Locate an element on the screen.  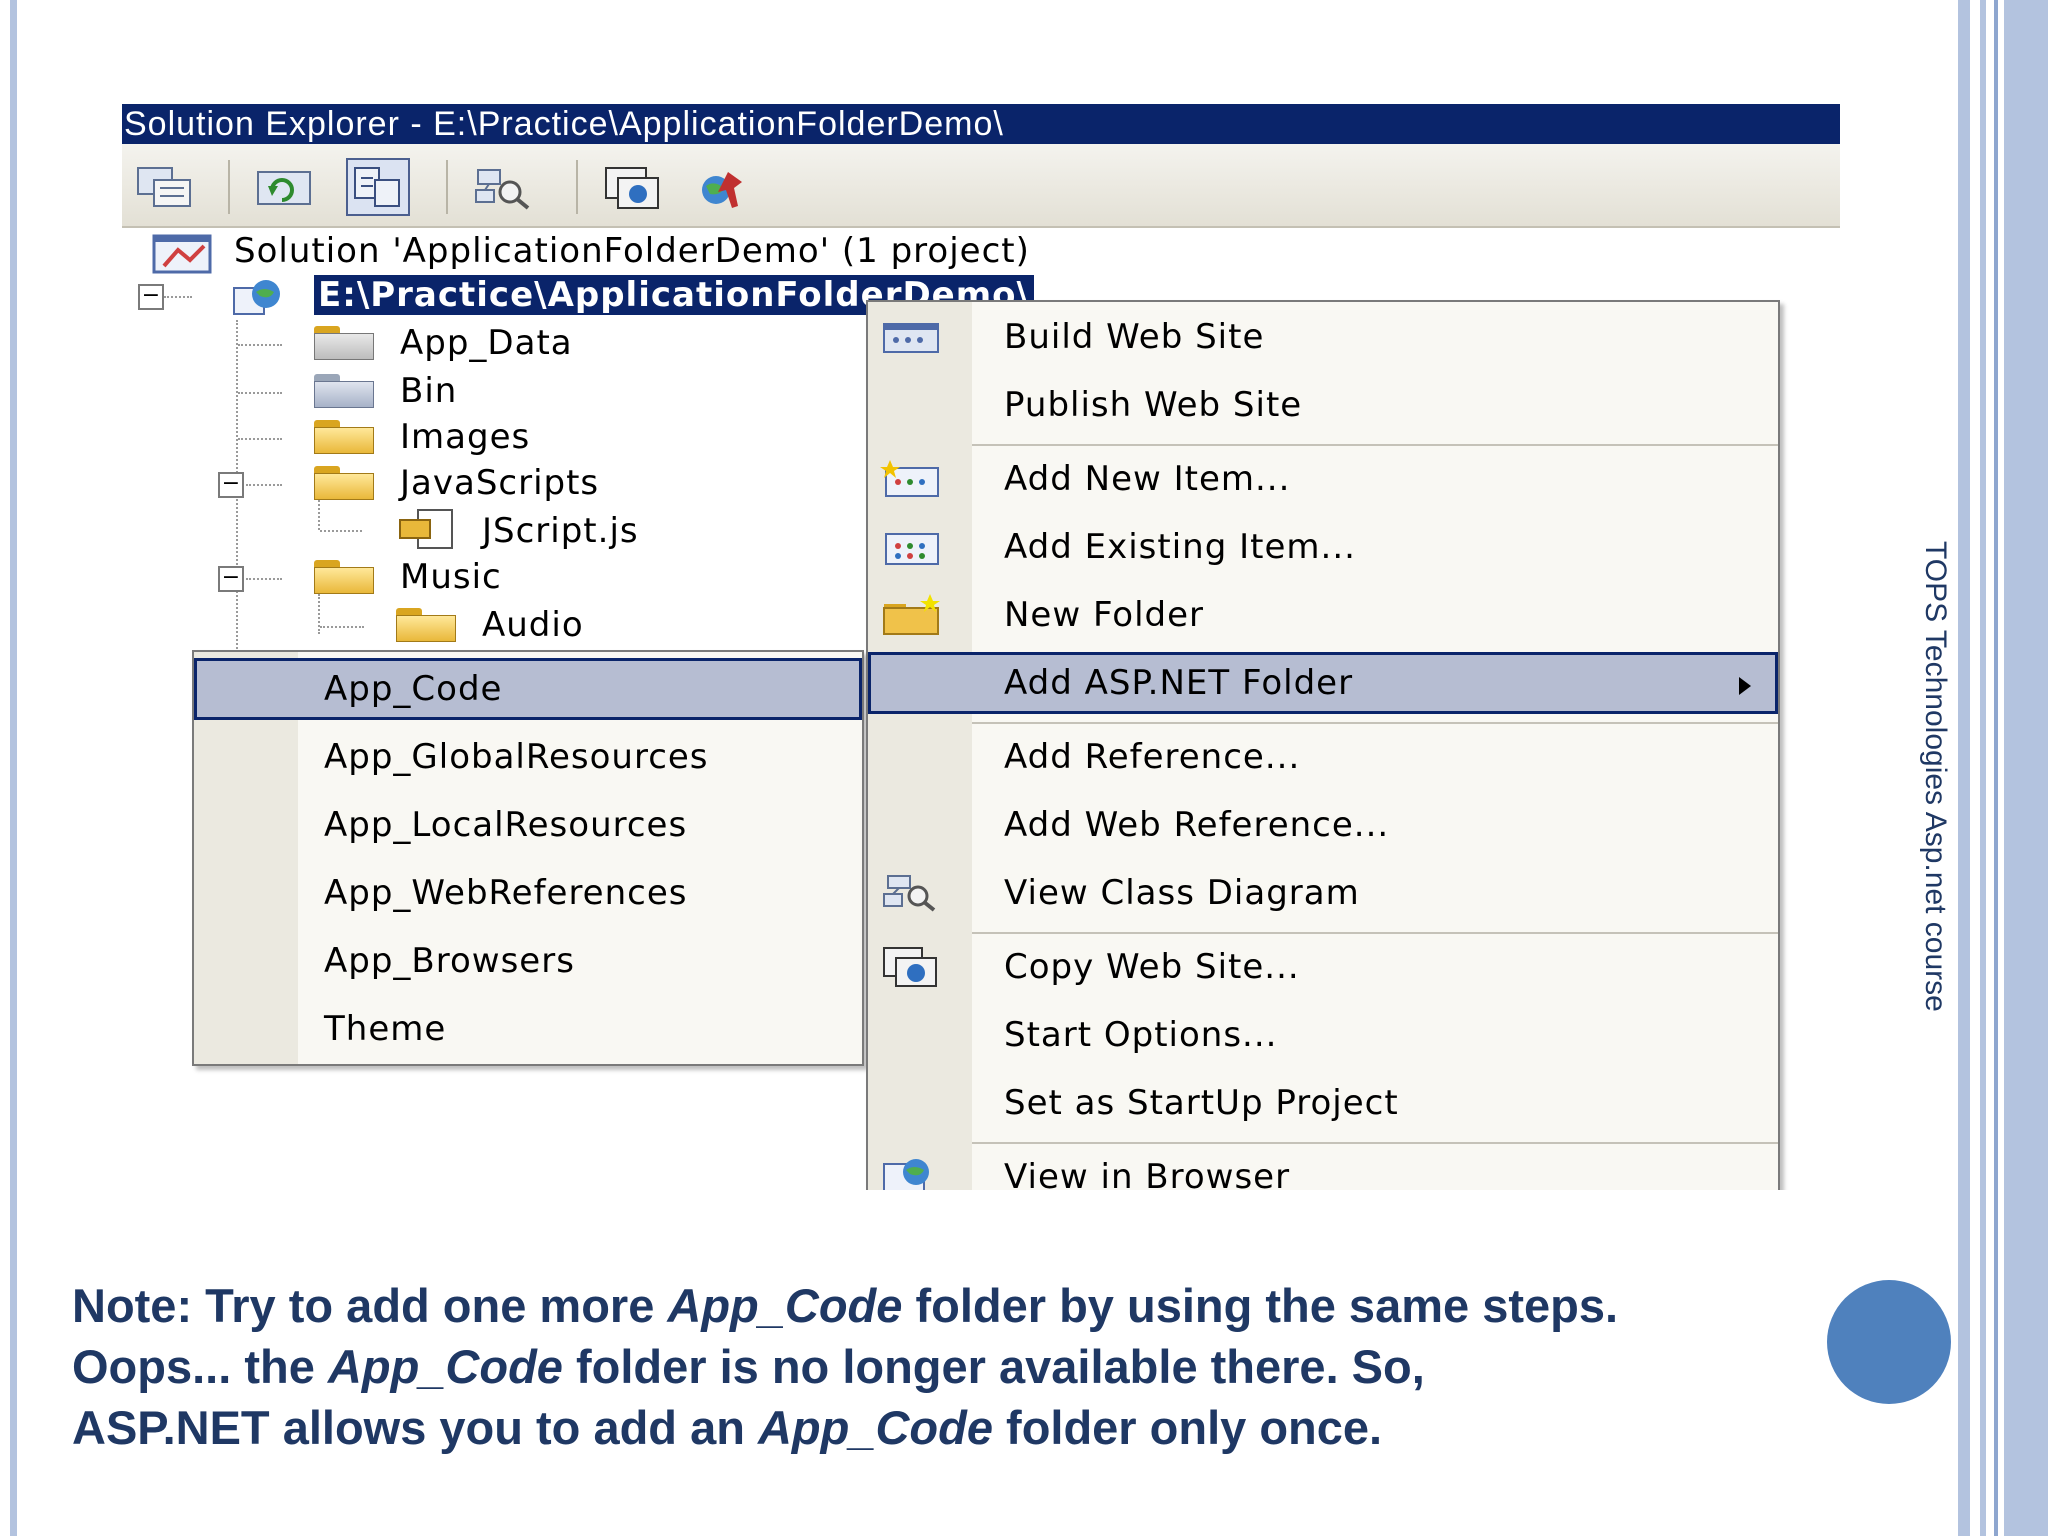
menu-item-publish-web-site: Publish Web Site is located at coordinates (1323, 405).